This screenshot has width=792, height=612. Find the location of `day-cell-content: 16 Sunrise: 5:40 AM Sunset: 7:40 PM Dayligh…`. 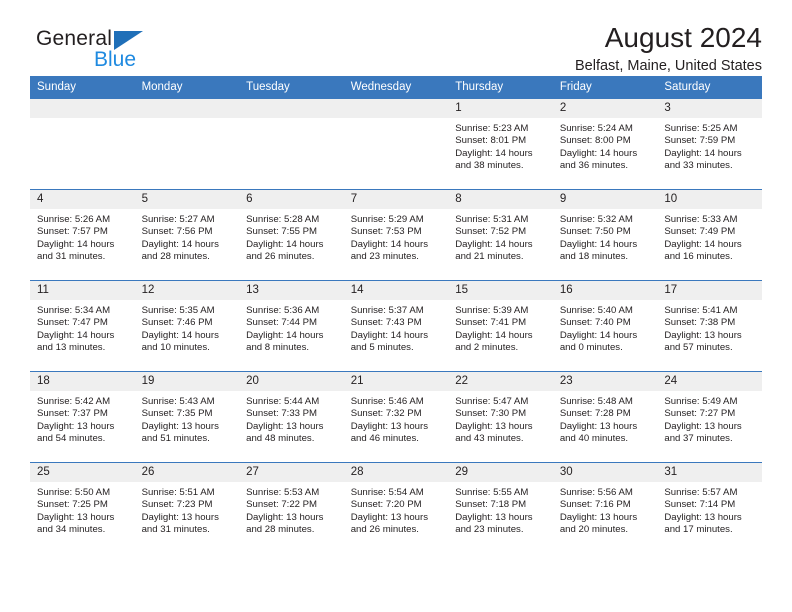

day-cell-content: 16 Sunrise: 5:40 AM Sunset: 7:40 PM Dayligh… is located at coordinates (605, 326).